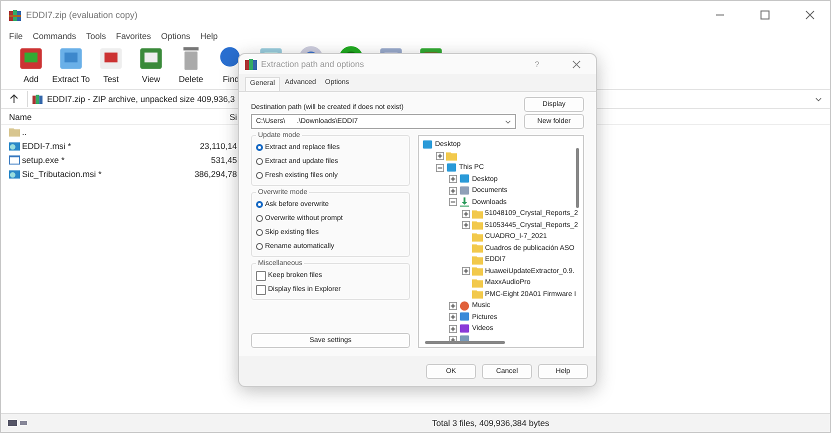  I want to click on menu-item: Help, so click(209, 36).